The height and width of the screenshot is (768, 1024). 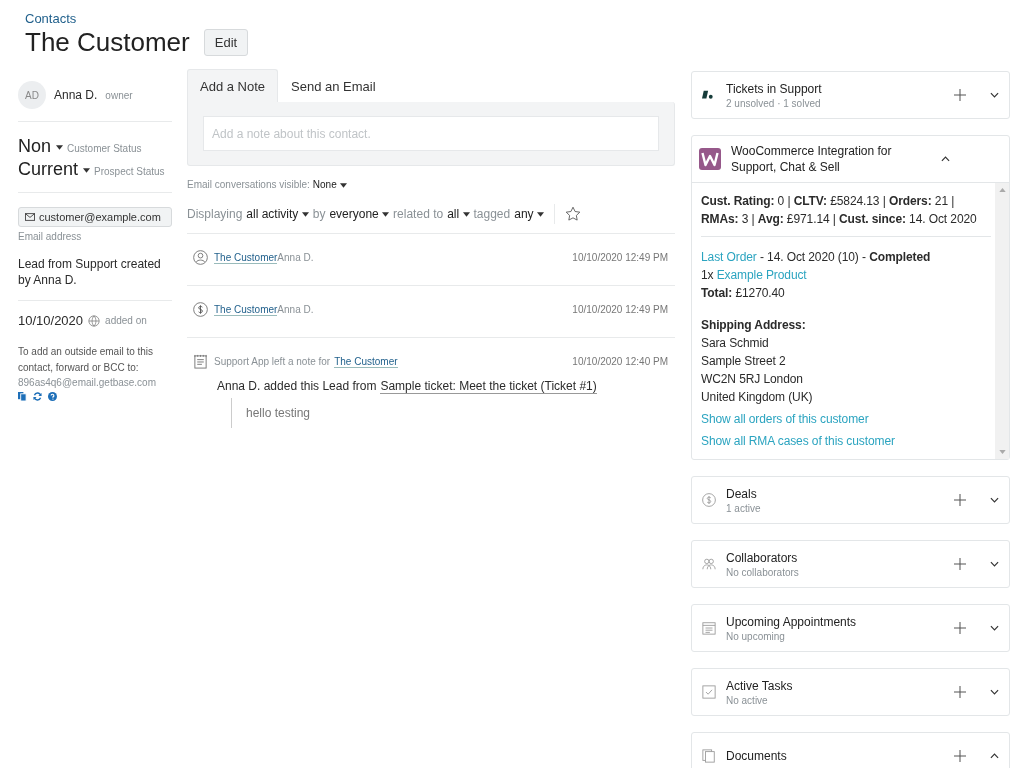 I want to click on widget-title: Deals, so click(x=742, y=494).